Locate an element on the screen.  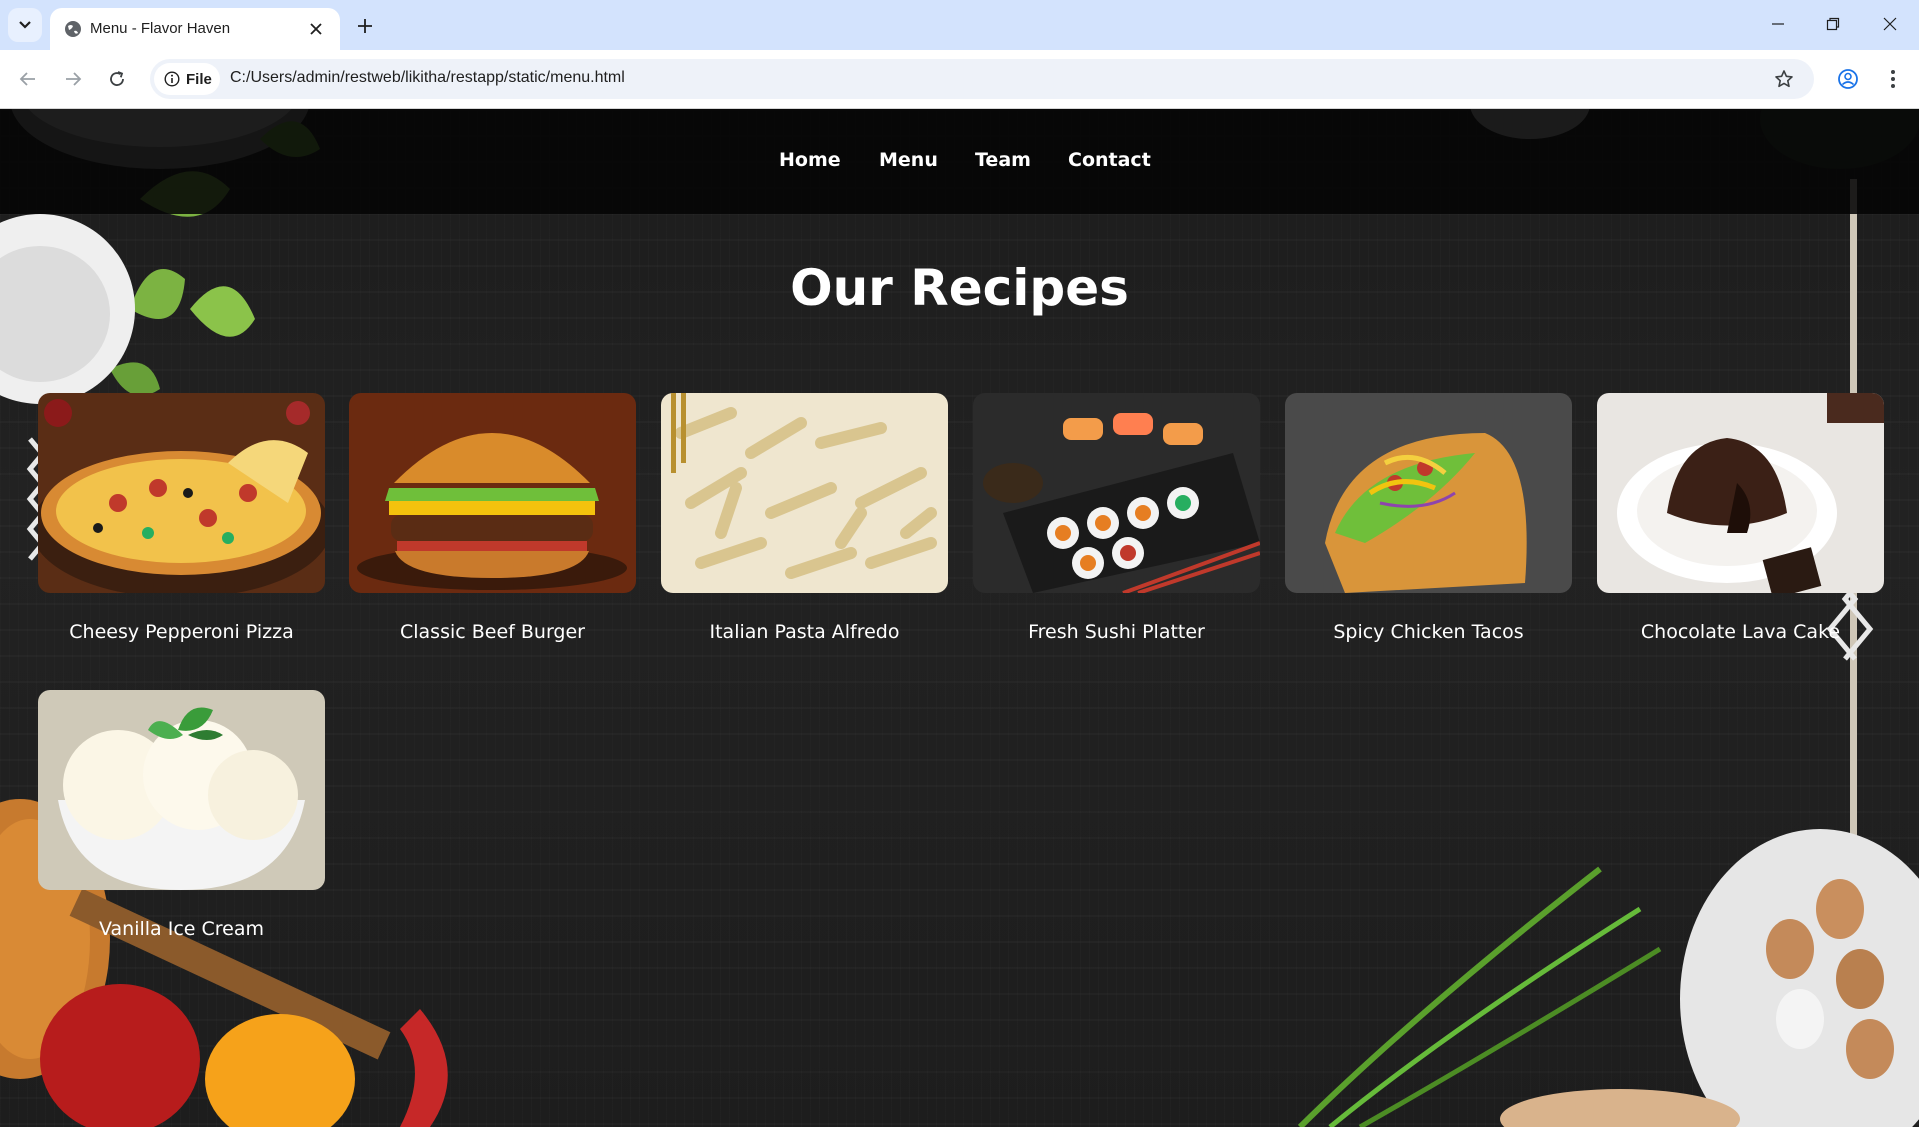
new-tab-button is located at coordinates (365, 26).